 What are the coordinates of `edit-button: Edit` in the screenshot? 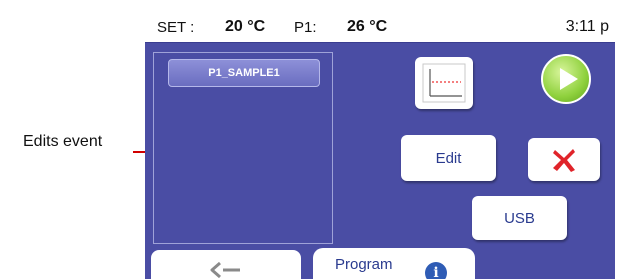 It's located at (448, 158).